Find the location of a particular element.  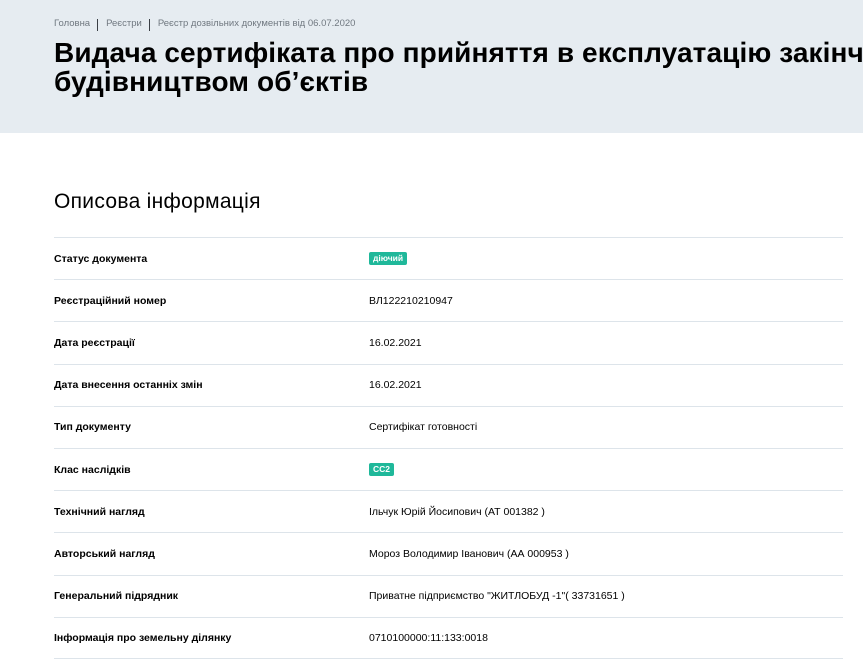

field-value: Мороз Володимир Іванович (АА 000953 ) is located at coordinates (469, 553).